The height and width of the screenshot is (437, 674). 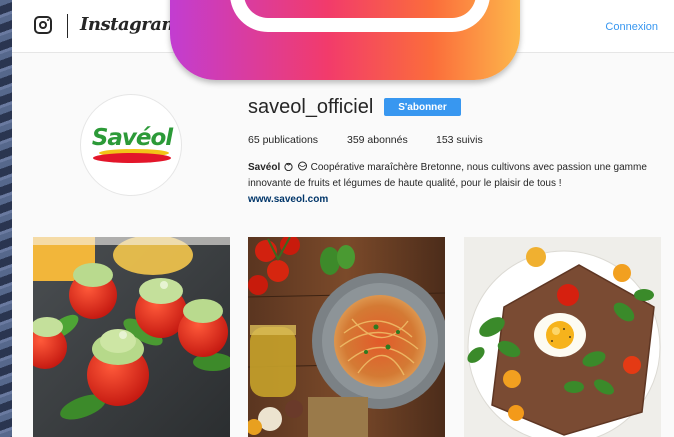 I want to click on spaghetti-tomato-photo-icon, so click(x=346, y=337).